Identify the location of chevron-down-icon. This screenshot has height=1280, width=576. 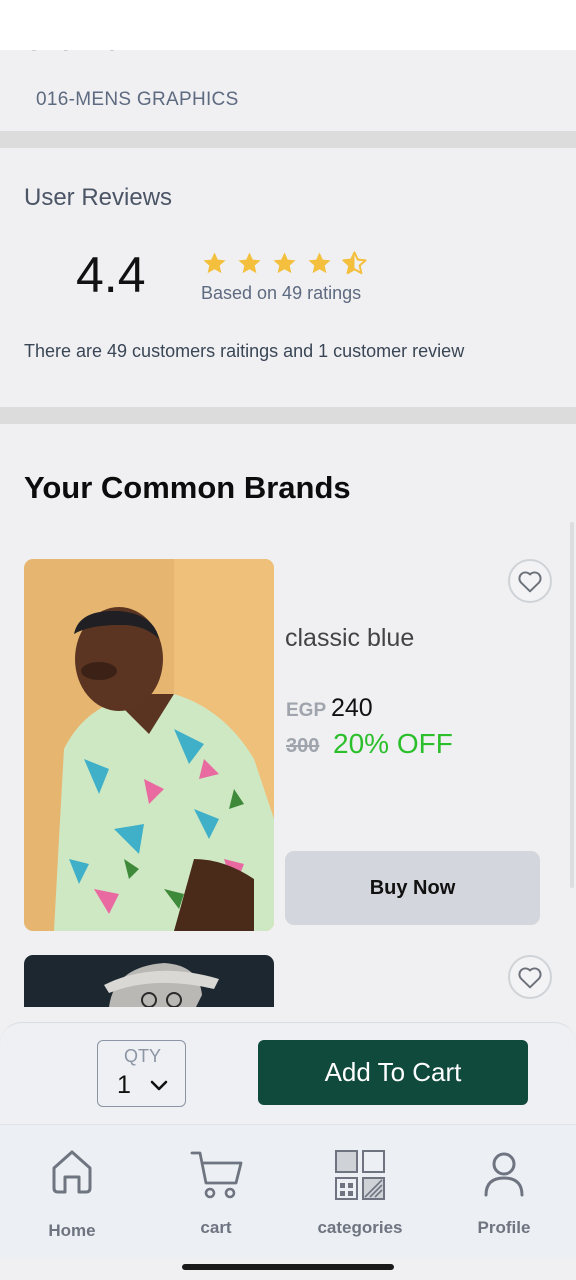
(159, 1085).